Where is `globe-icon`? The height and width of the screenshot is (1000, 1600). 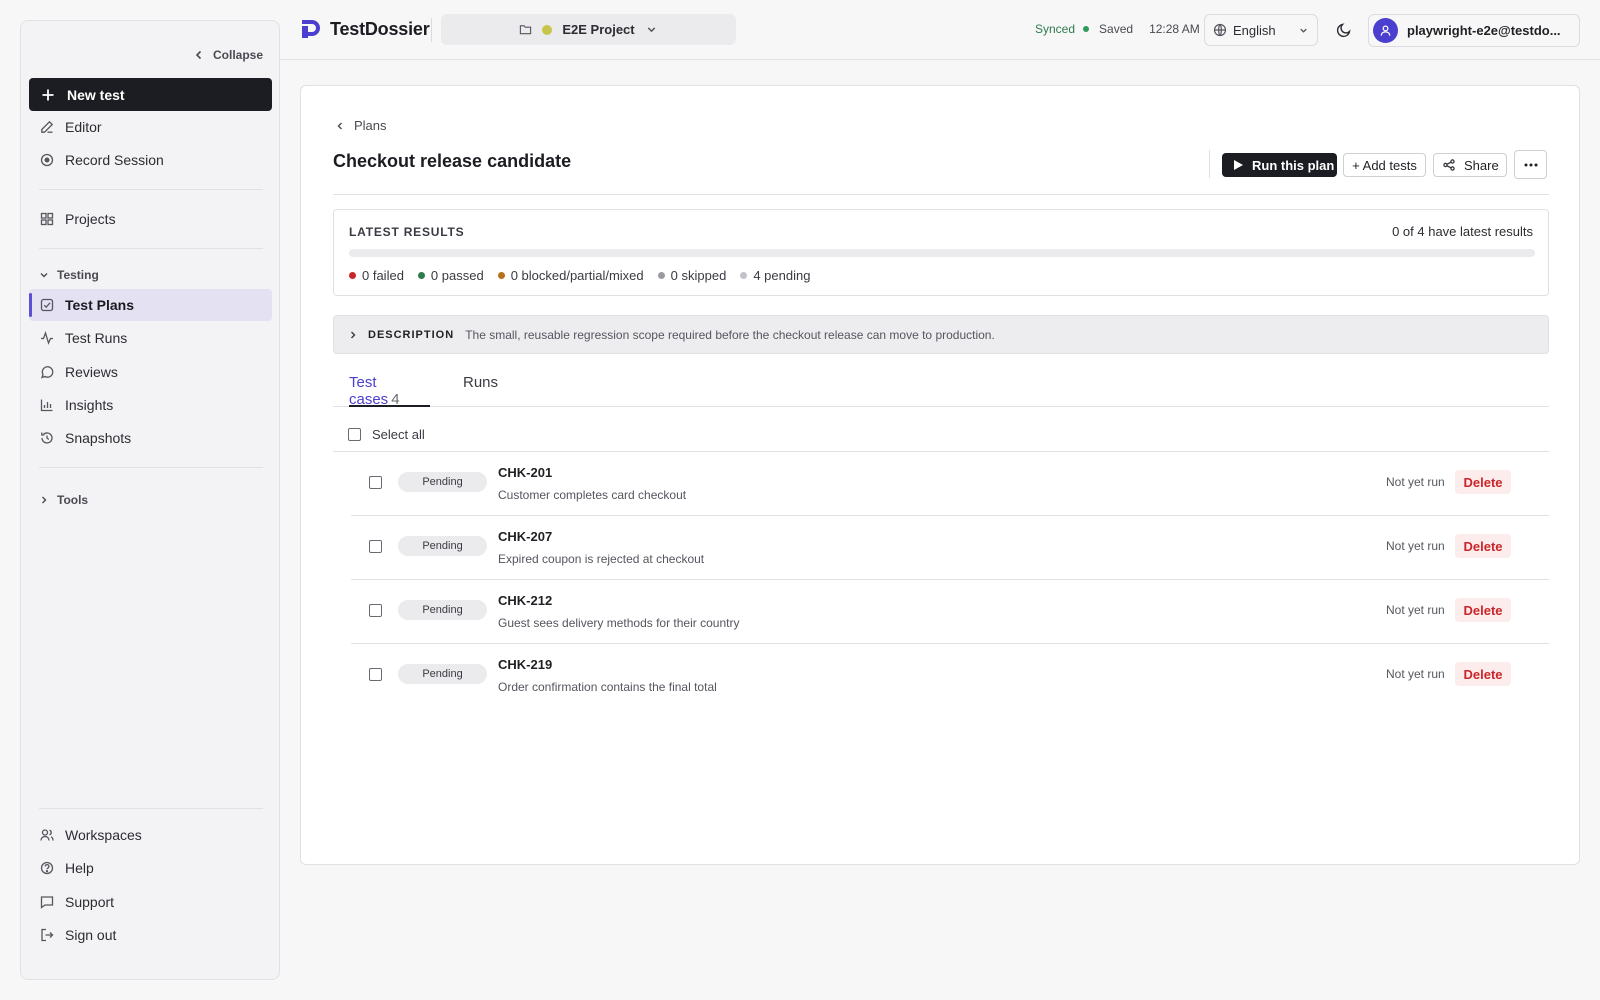 globe-icon is located at coordinates (1220, 30).